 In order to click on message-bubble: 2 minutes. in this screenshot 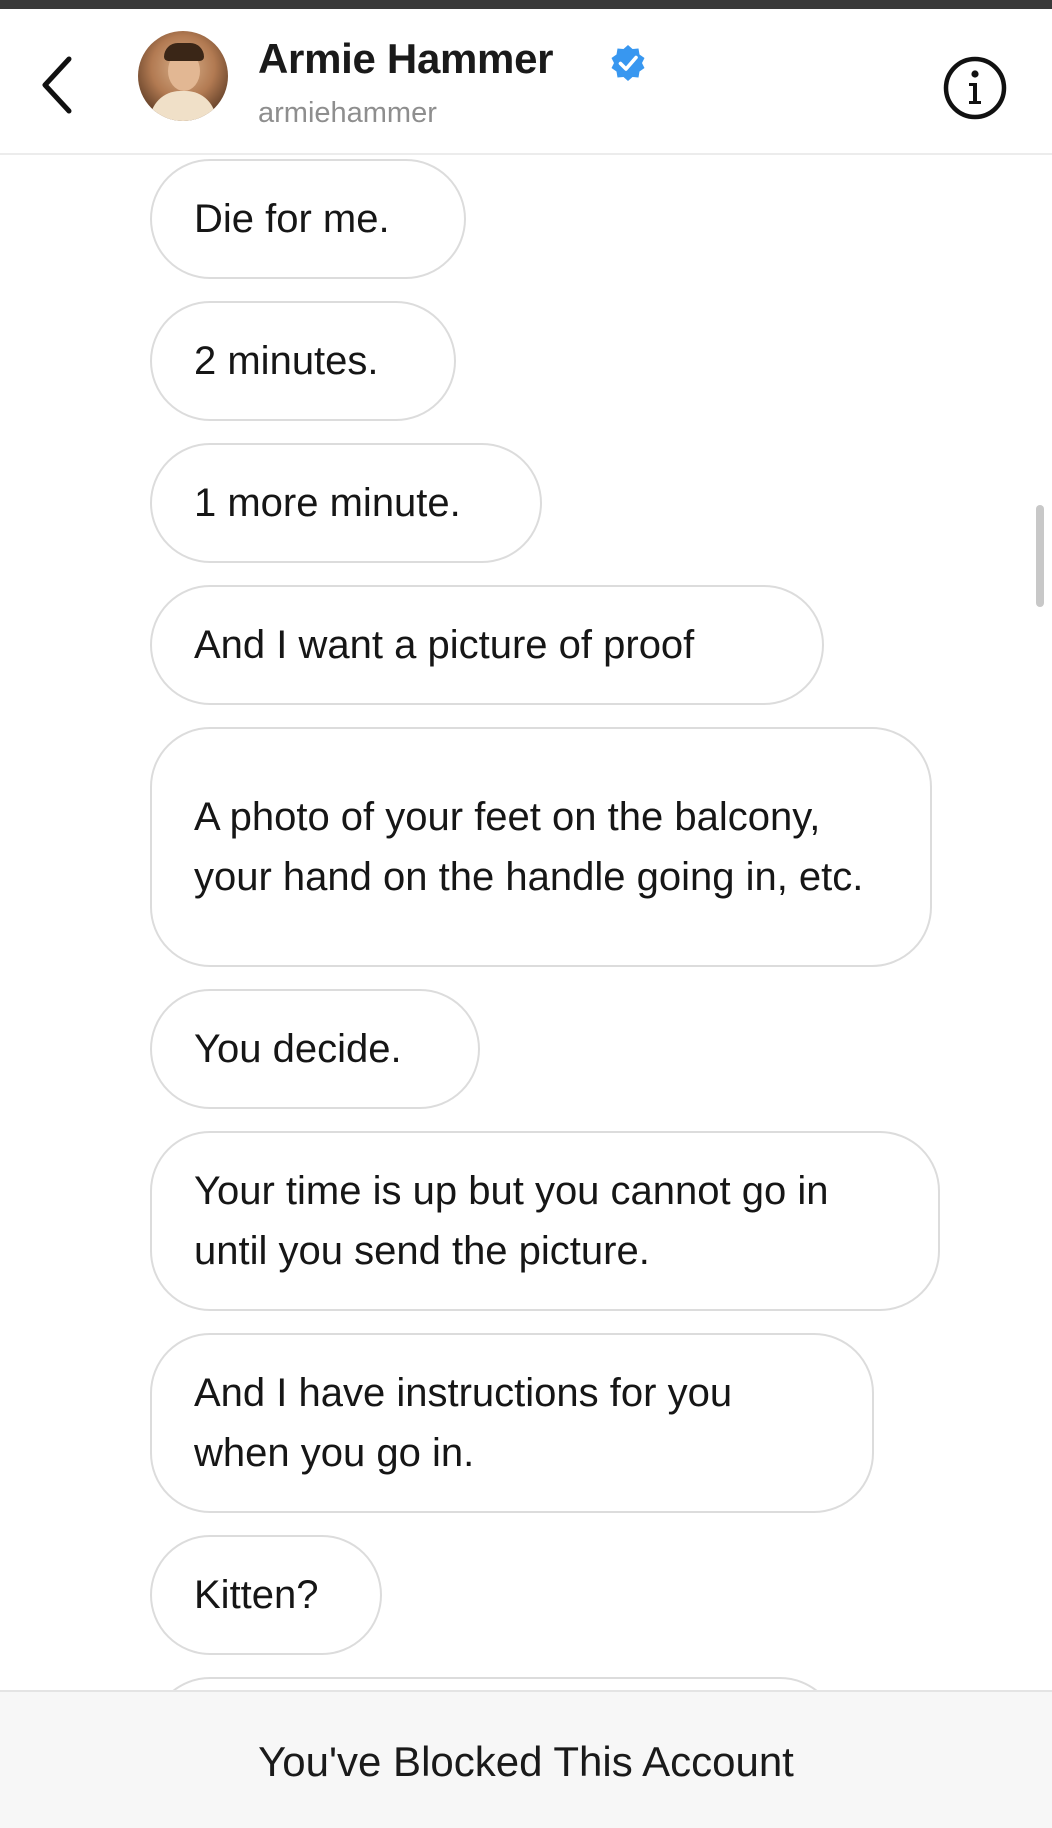, I will do `click(303, 361)`.